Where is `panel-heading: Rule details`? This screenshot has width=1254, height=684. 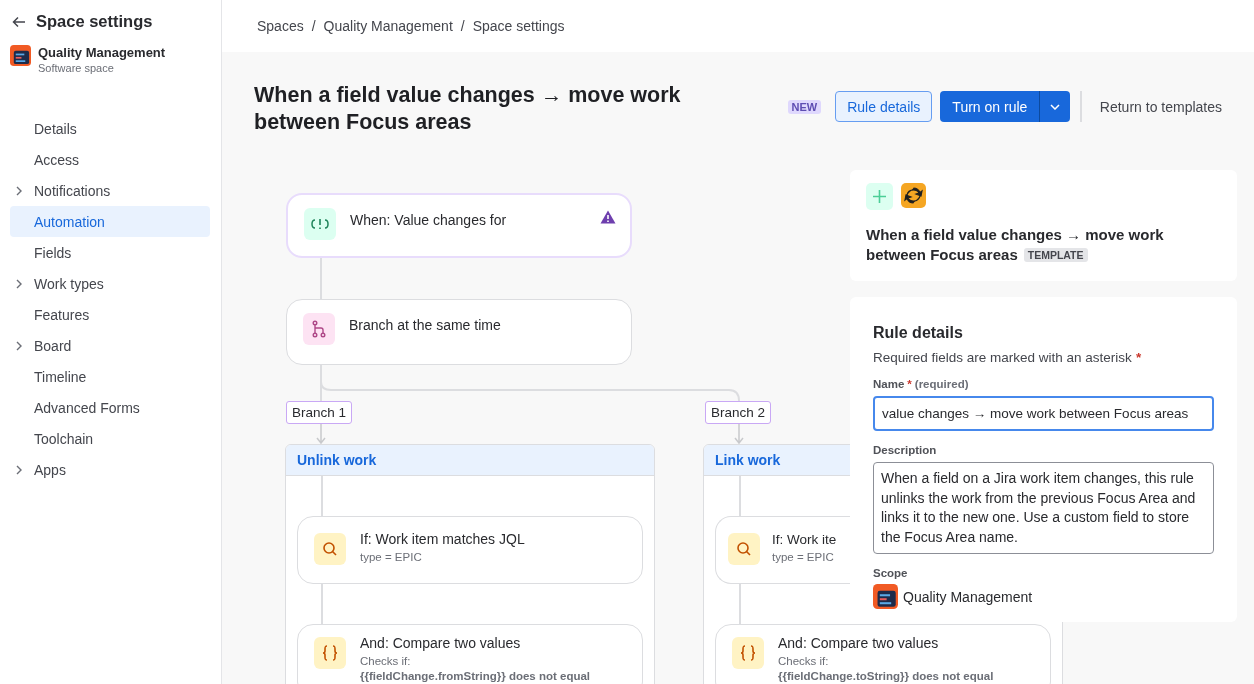
panel-heading: Rule details is located at coordinates (918, 333).